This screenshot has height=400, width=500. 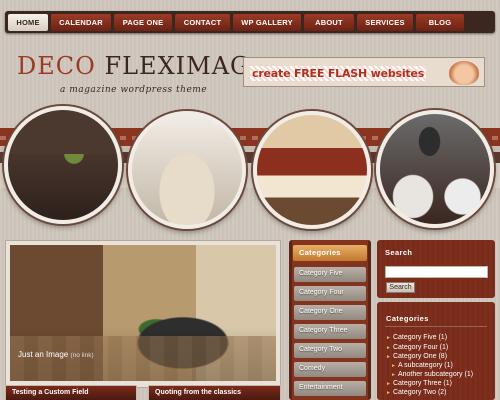 I want to click on nav-contact: CONTACT, so click(x=202, y=22).